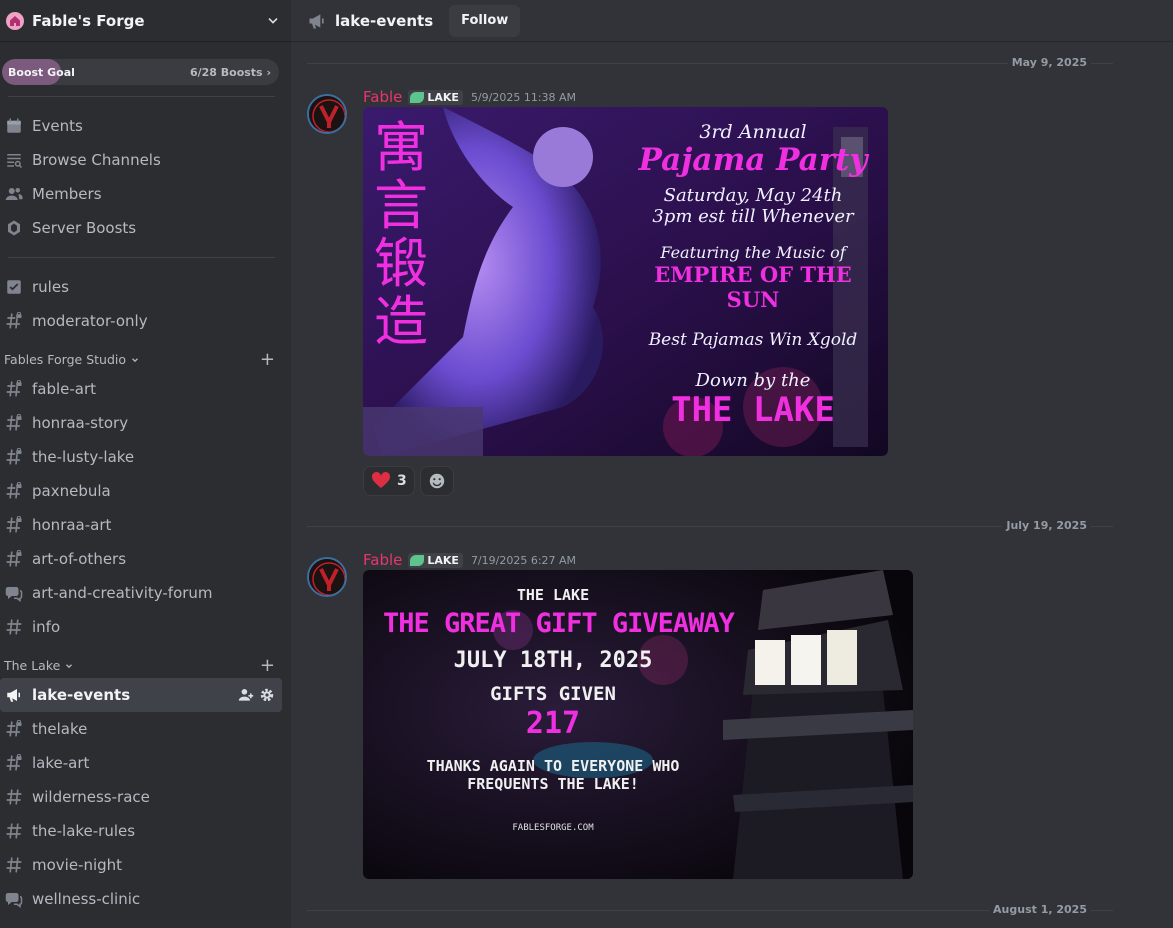 The width and height of the screenshot is (1173, 928). I want to click on server-header: Fable's Forge, so click(145, 21).